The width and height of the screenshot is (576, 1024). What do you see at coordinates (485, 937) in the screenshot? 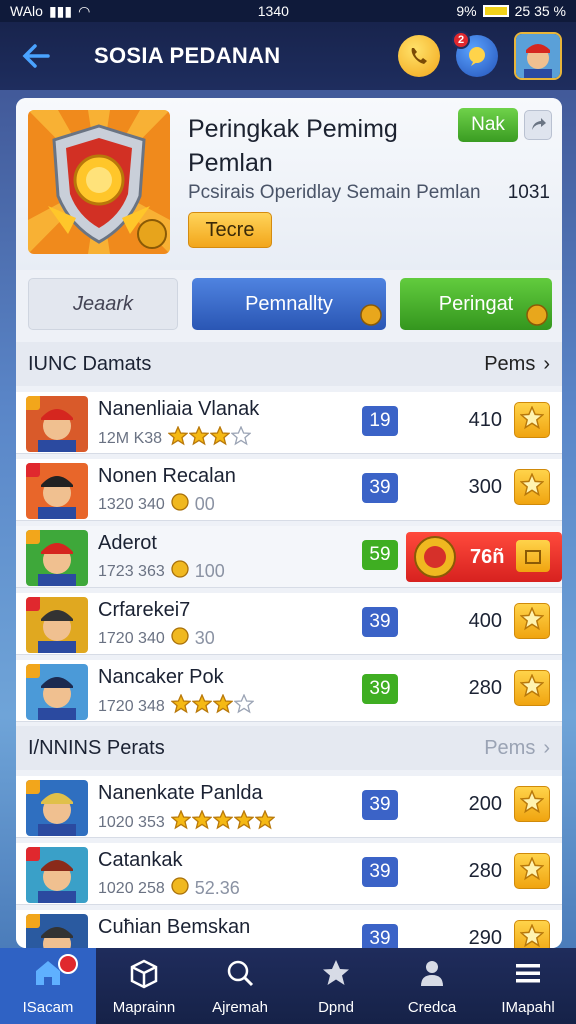
I see `player-score: 290` at bounding box center [485, 937].